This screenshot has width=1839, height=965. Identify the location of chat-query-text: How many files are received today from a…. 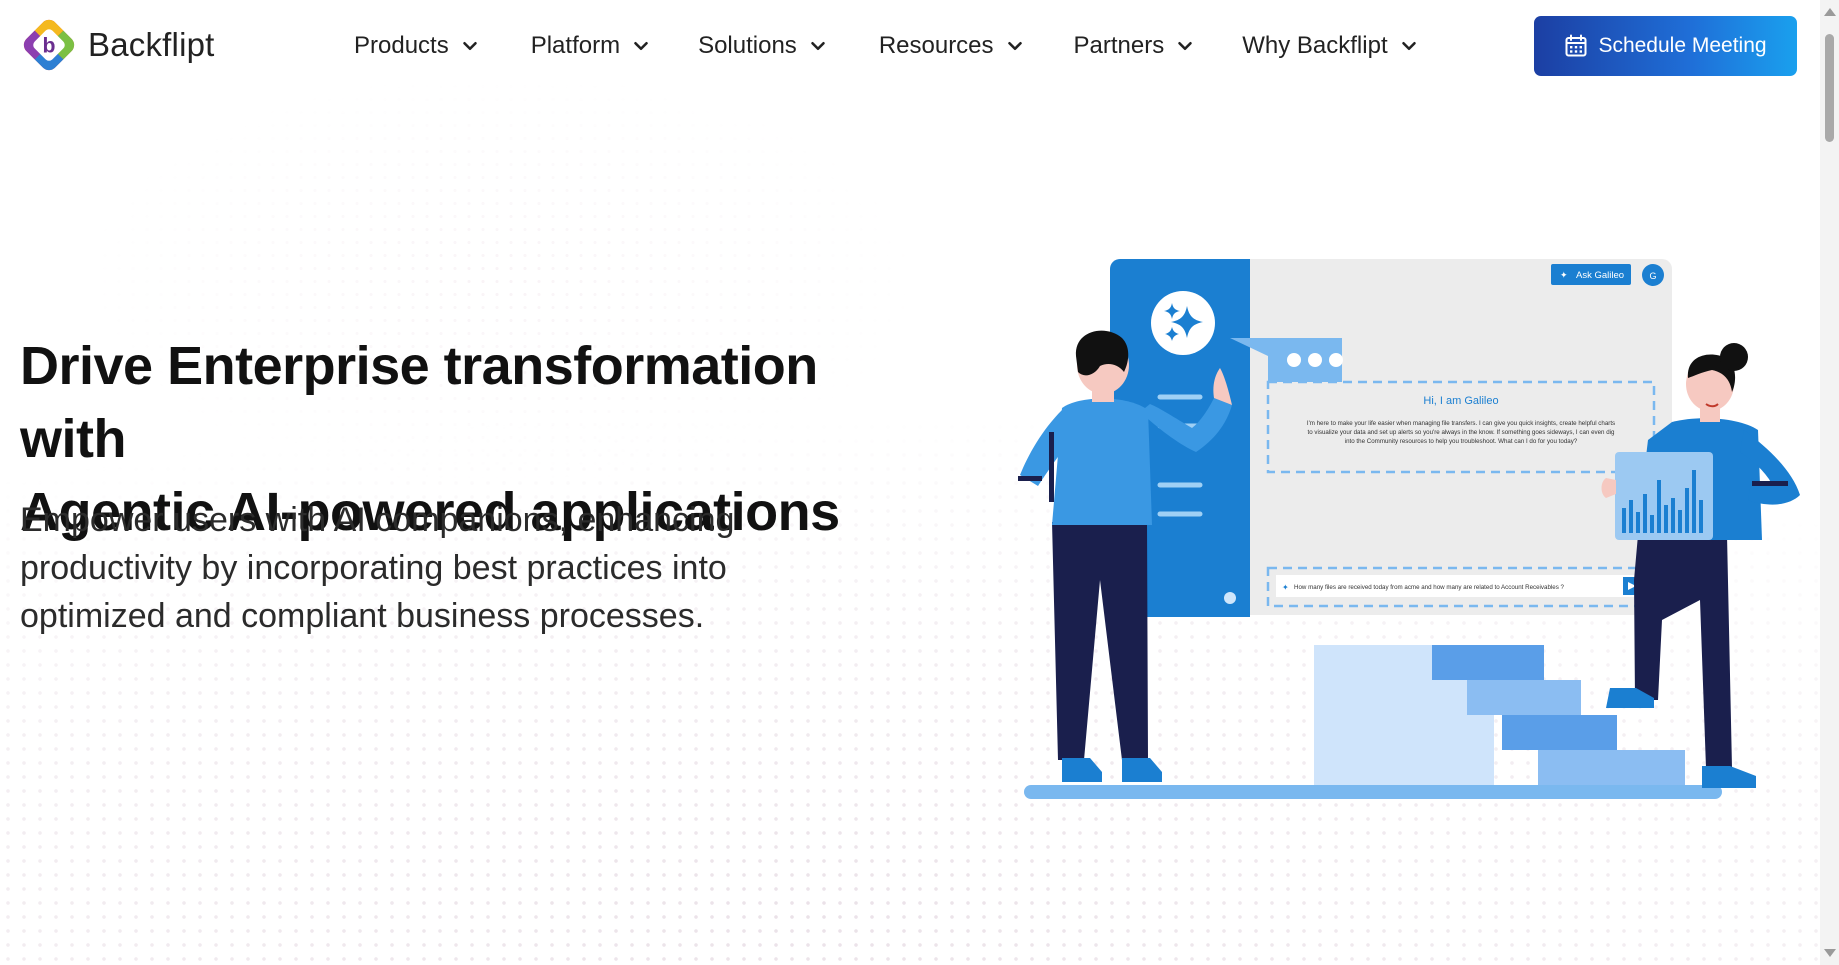
(1429, 587).